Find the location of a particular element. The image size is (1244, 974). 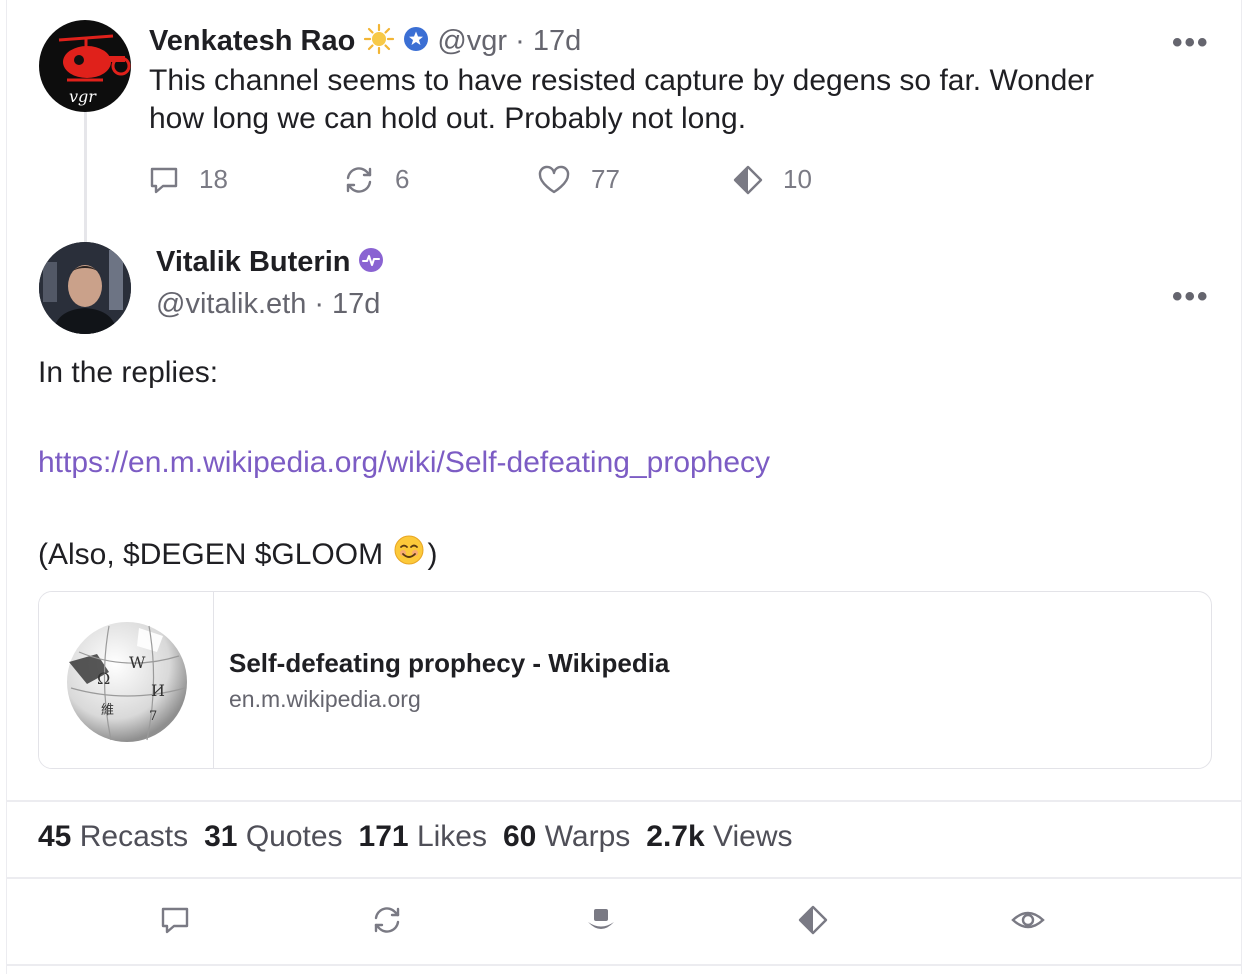

reply-button is located at coordinates (175, 922).